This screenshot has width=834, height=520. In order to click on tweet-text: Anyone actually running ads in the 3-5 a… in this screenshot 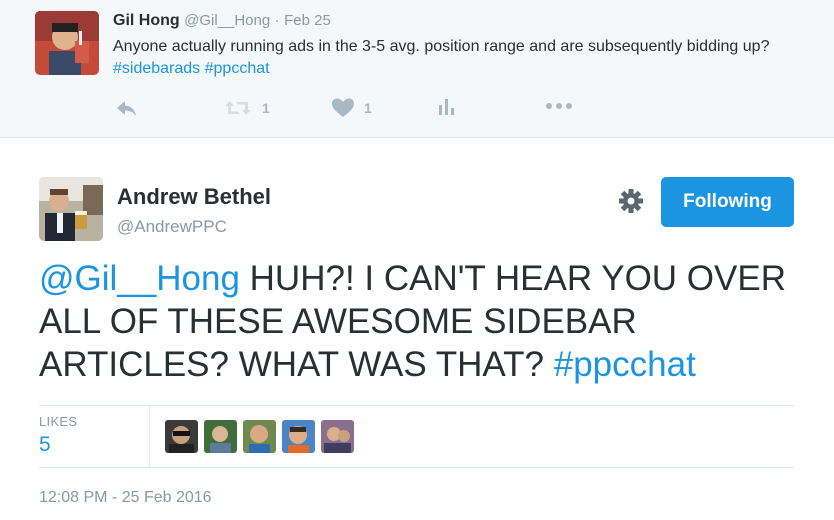, I will do `click(463, 58)`.